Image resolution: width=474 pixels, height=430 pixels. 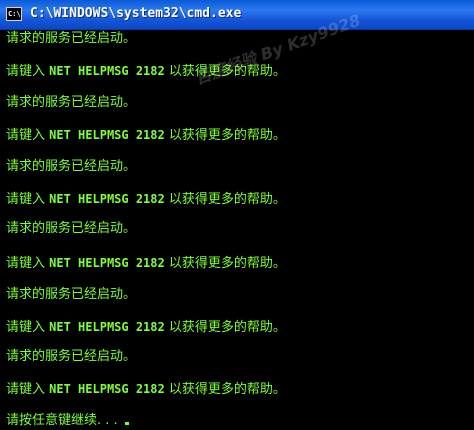 What do you see at coordinates (14, 14) in the screenshot?
I see `cmd-icon: C:\` at bounding box center [14, 14].